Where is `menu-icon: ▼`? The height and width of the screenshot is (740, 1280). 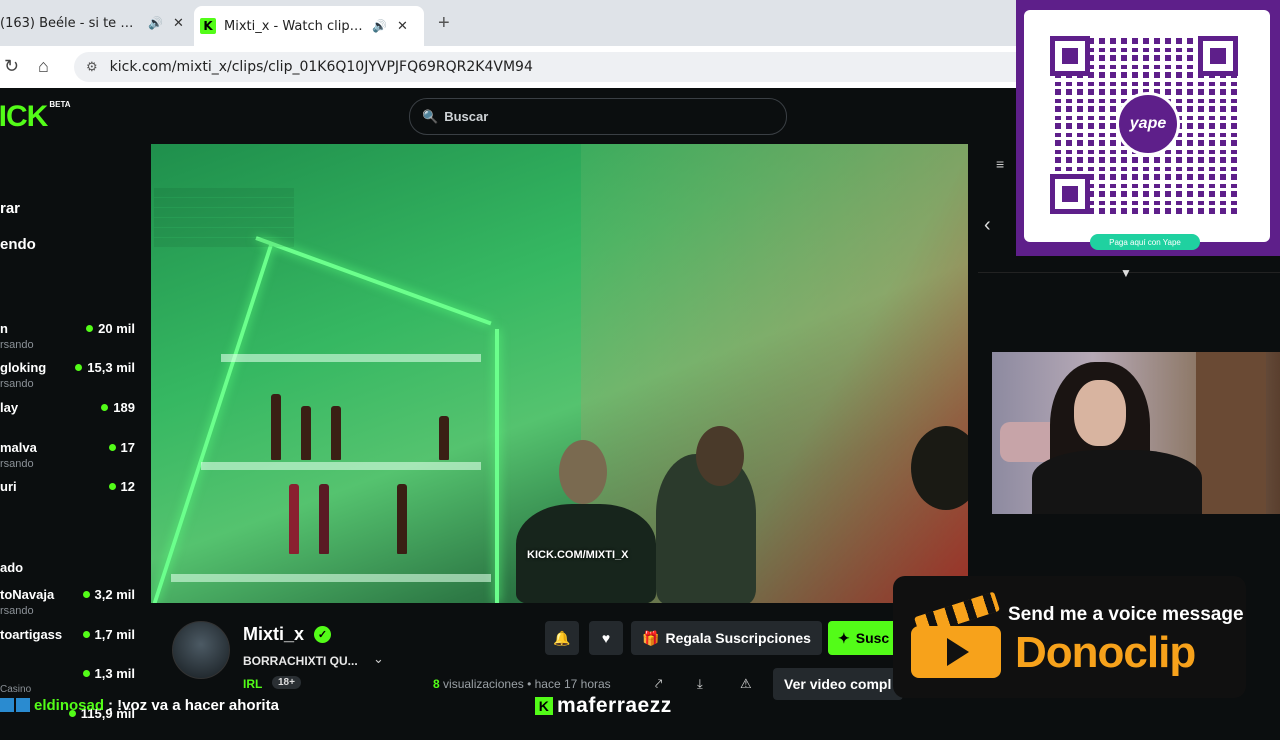 menu-icon: ▼ is located at coordinates (1126, 273).